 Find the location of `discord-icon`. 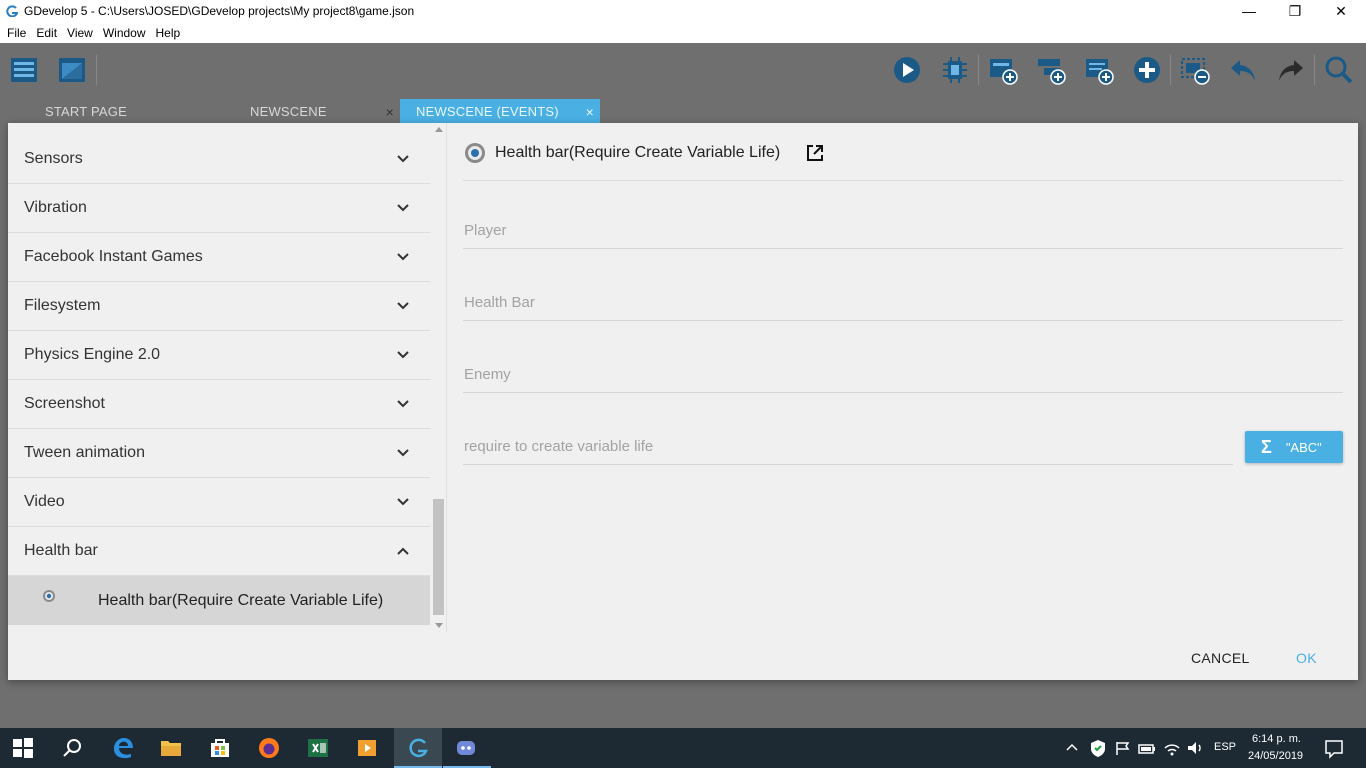

discord-icon is located at coordinates (466, 748).